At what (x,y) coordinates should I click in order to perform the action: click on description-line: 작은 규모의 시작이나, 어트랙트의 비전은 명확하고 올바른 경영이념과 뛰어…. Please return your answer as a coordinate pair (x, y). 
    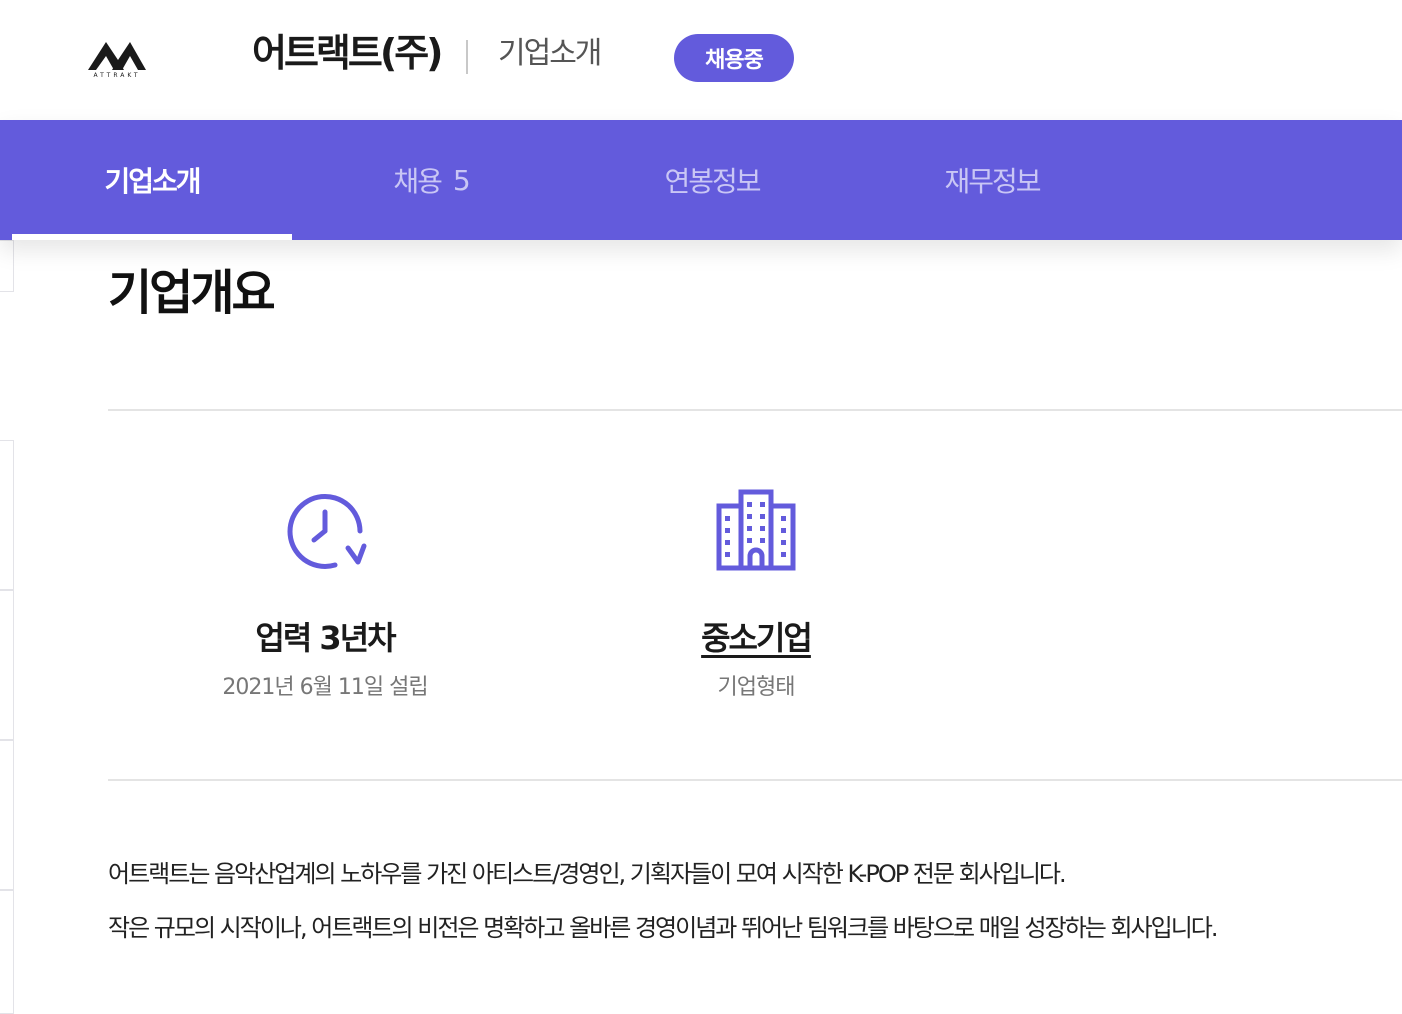
    Looking at the image, I should click on (663, 928).